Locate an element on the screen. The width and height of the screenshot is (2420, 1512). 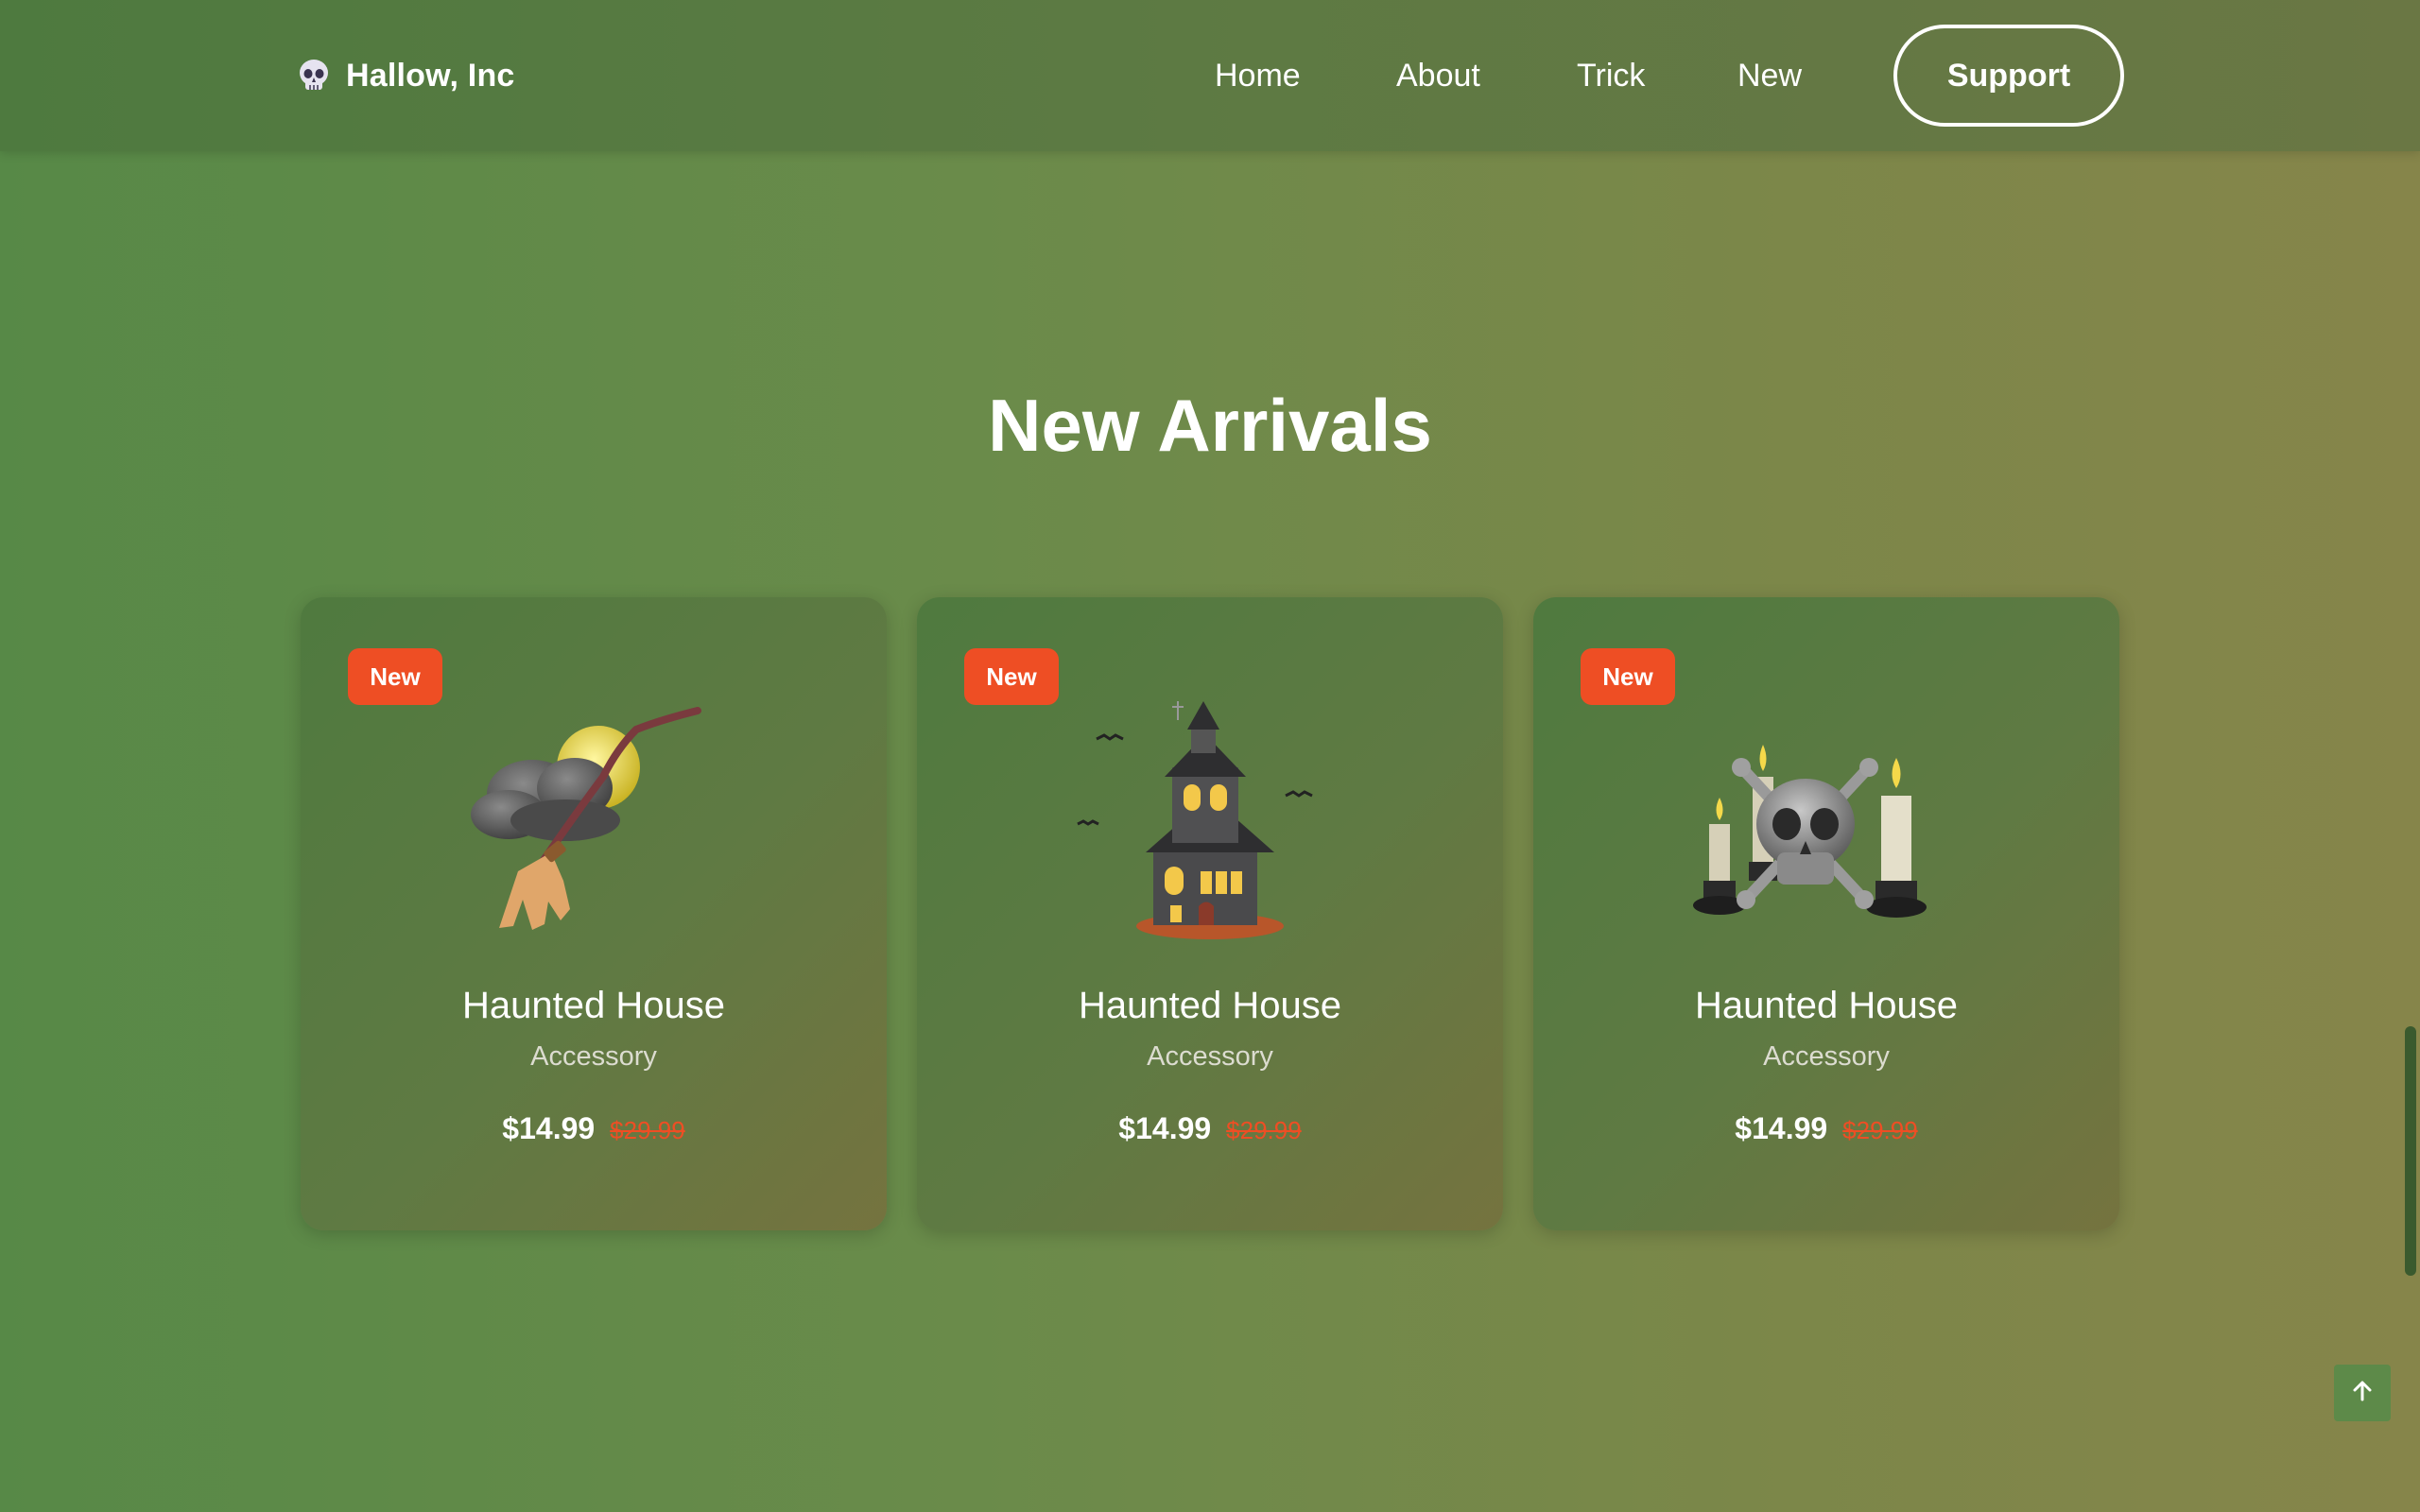
back-to-top-button is located at coordinates (2362, 1393).